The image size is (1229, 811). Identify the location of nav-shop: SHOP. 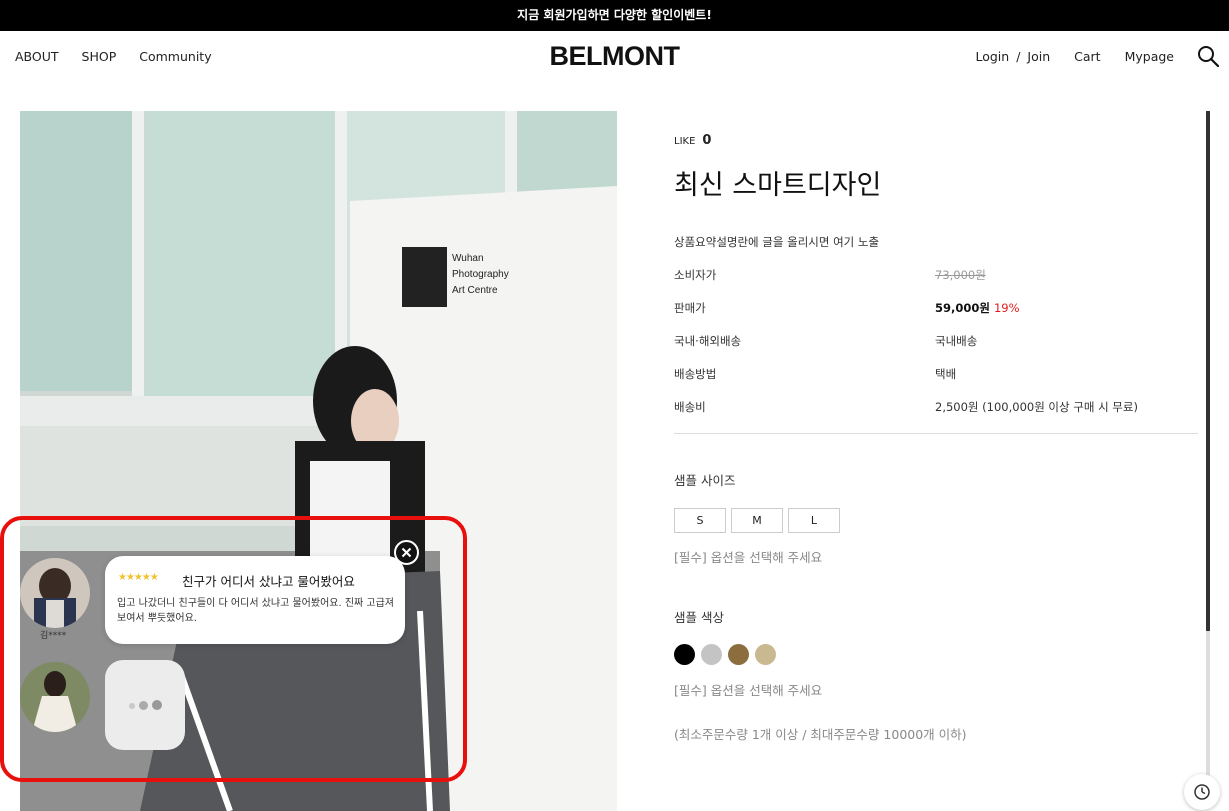
(99, 56).